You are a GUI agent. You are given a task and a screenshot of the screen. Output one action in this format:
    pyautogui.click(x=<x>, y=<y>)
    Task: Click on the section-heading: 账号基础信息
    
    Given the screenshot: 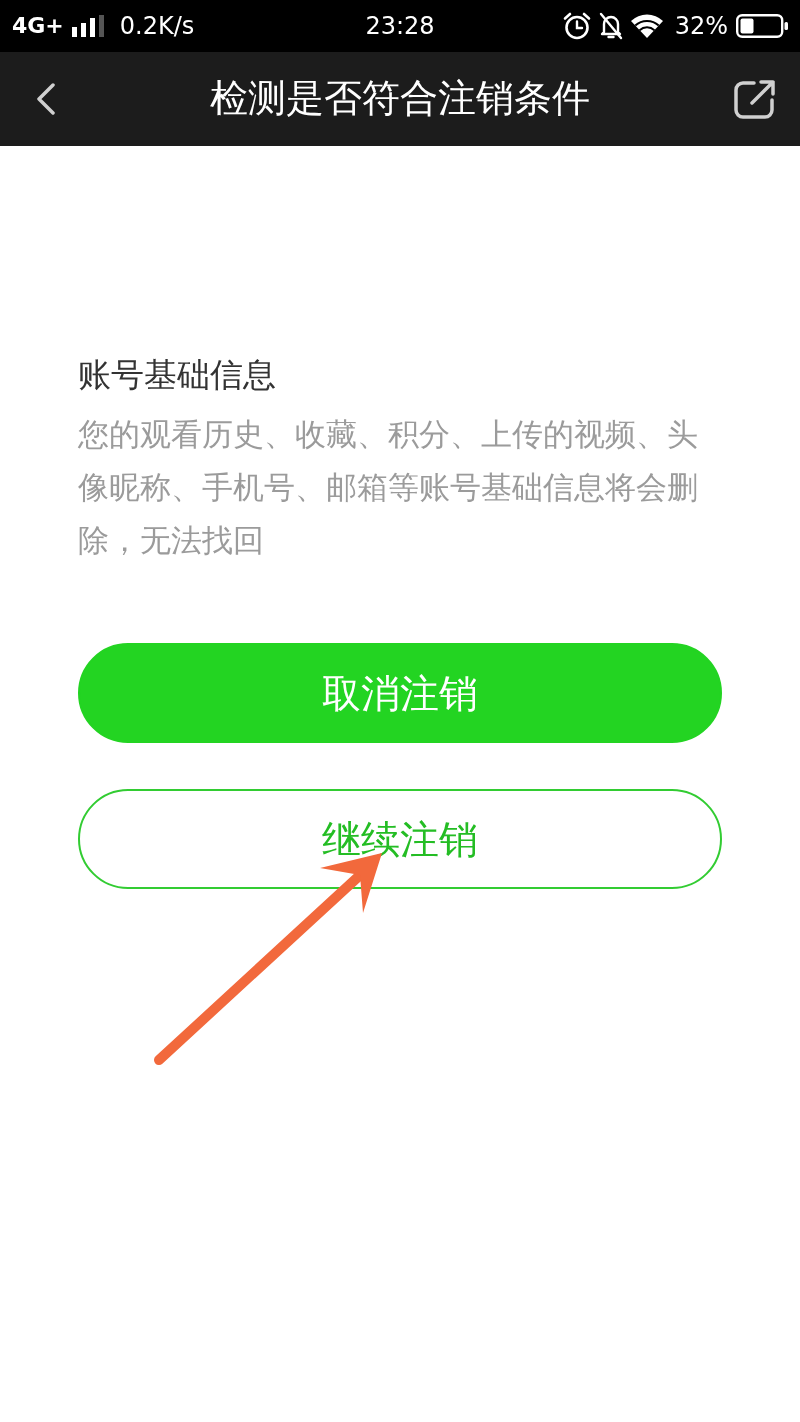 What is the action you would take?
    pyautogui.click(x=177, y=375)
    